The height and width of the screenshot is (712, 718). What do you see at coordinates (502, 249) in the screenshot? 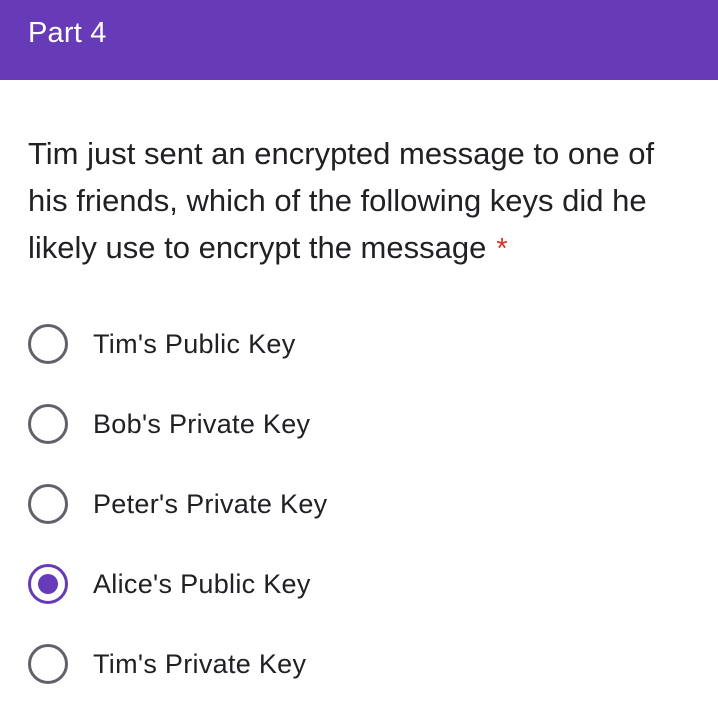
I see `required-asterisk: *` at bounding box center [502, 249].